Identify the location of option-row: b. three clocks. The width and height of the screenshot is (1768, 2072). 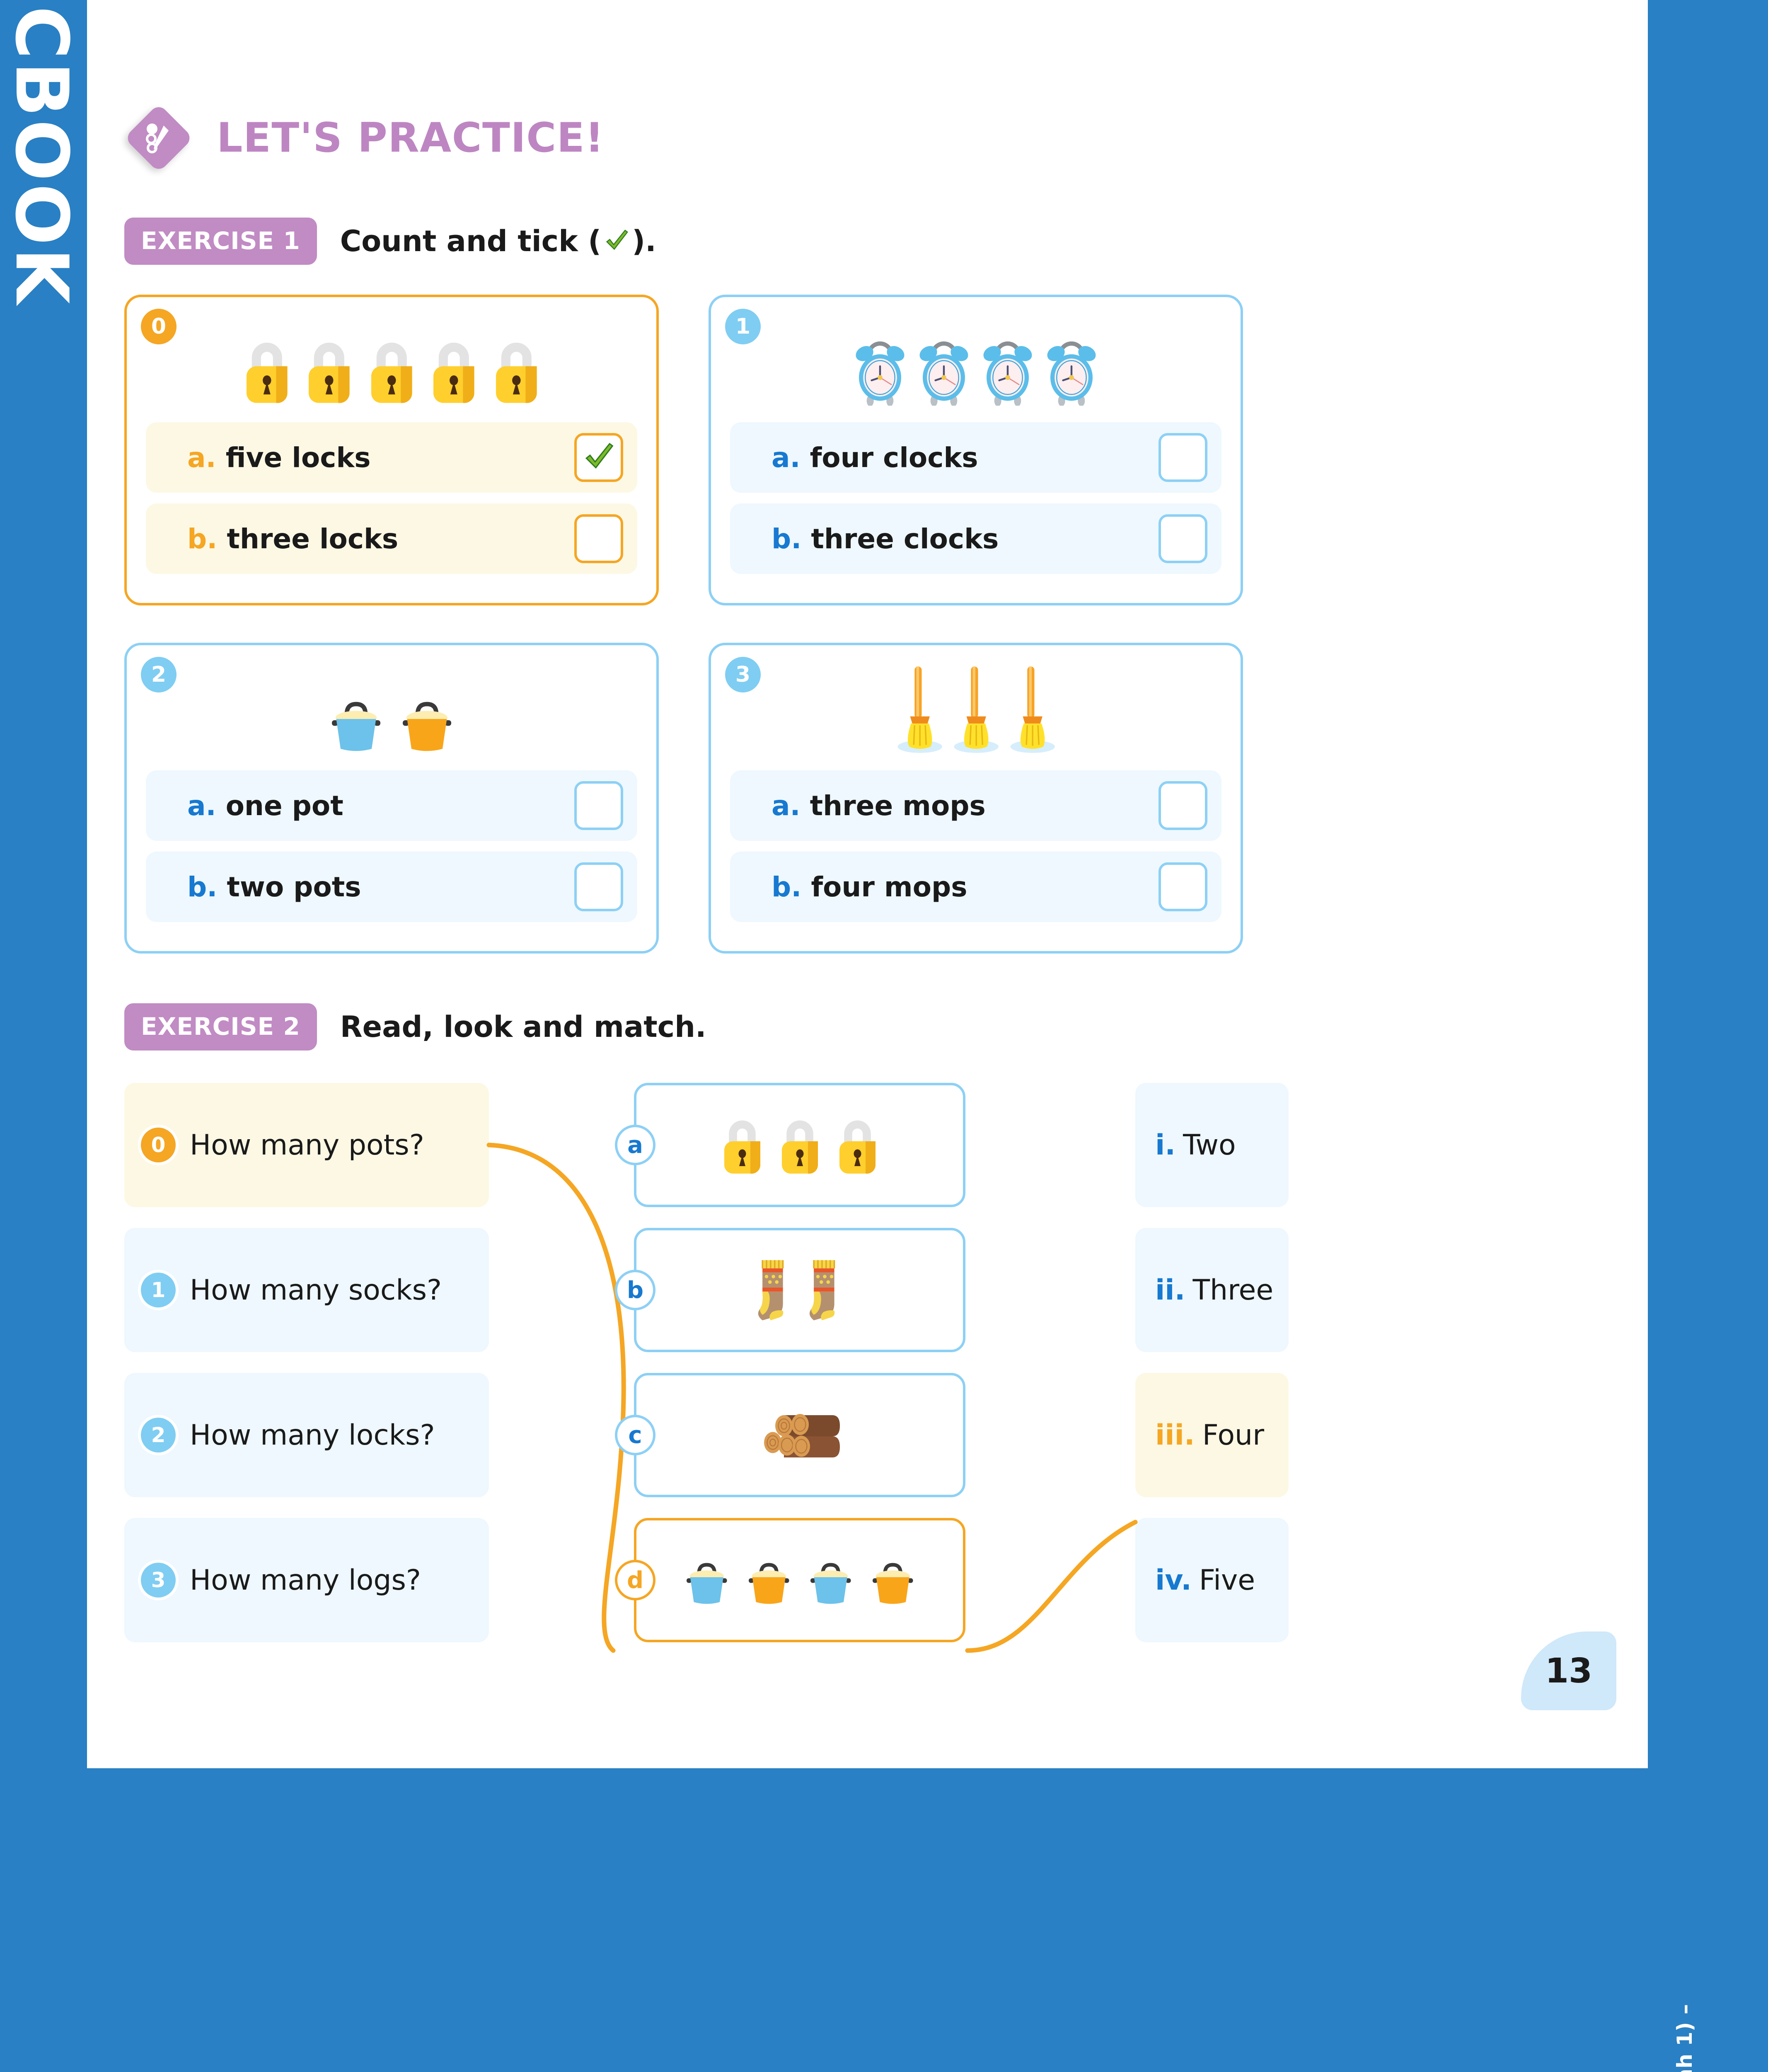
(975, 538).